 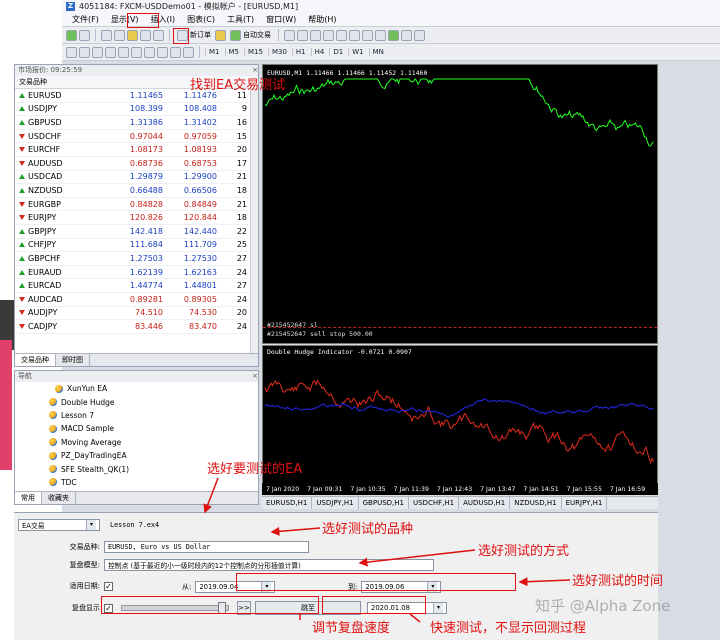 I want to click on market-row: EURGBP 0.84828 0.84849 21, so click(x=136, y=205).